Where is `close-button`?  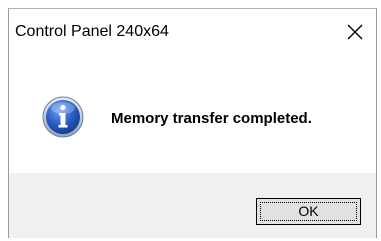
close-button is located at coordinates (355, 32).